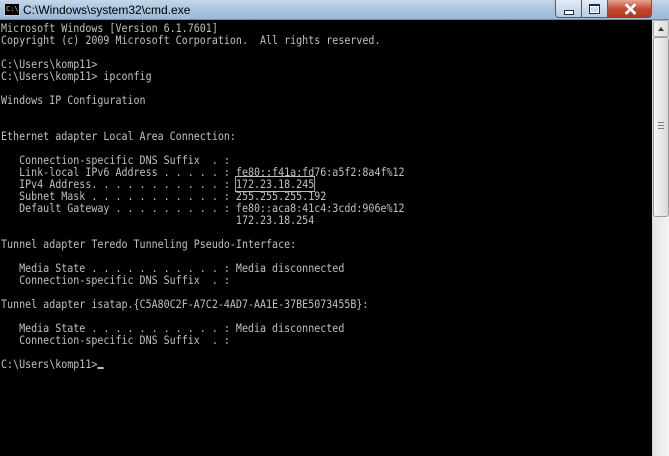 This screenshot has height=456, width=669. What do you see at coordinates (100, 368) in the screenshot?
I see `text-cursor` at bounding box center [100, 368].